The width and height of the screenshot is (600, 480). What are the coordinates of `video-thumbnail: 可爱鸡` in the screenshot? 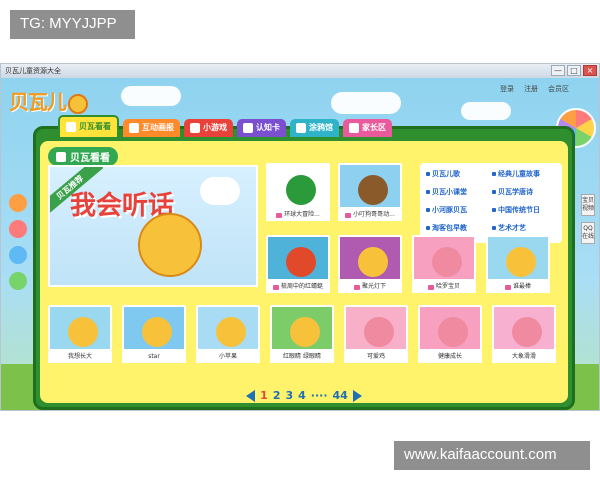 It's located at (376, 334).